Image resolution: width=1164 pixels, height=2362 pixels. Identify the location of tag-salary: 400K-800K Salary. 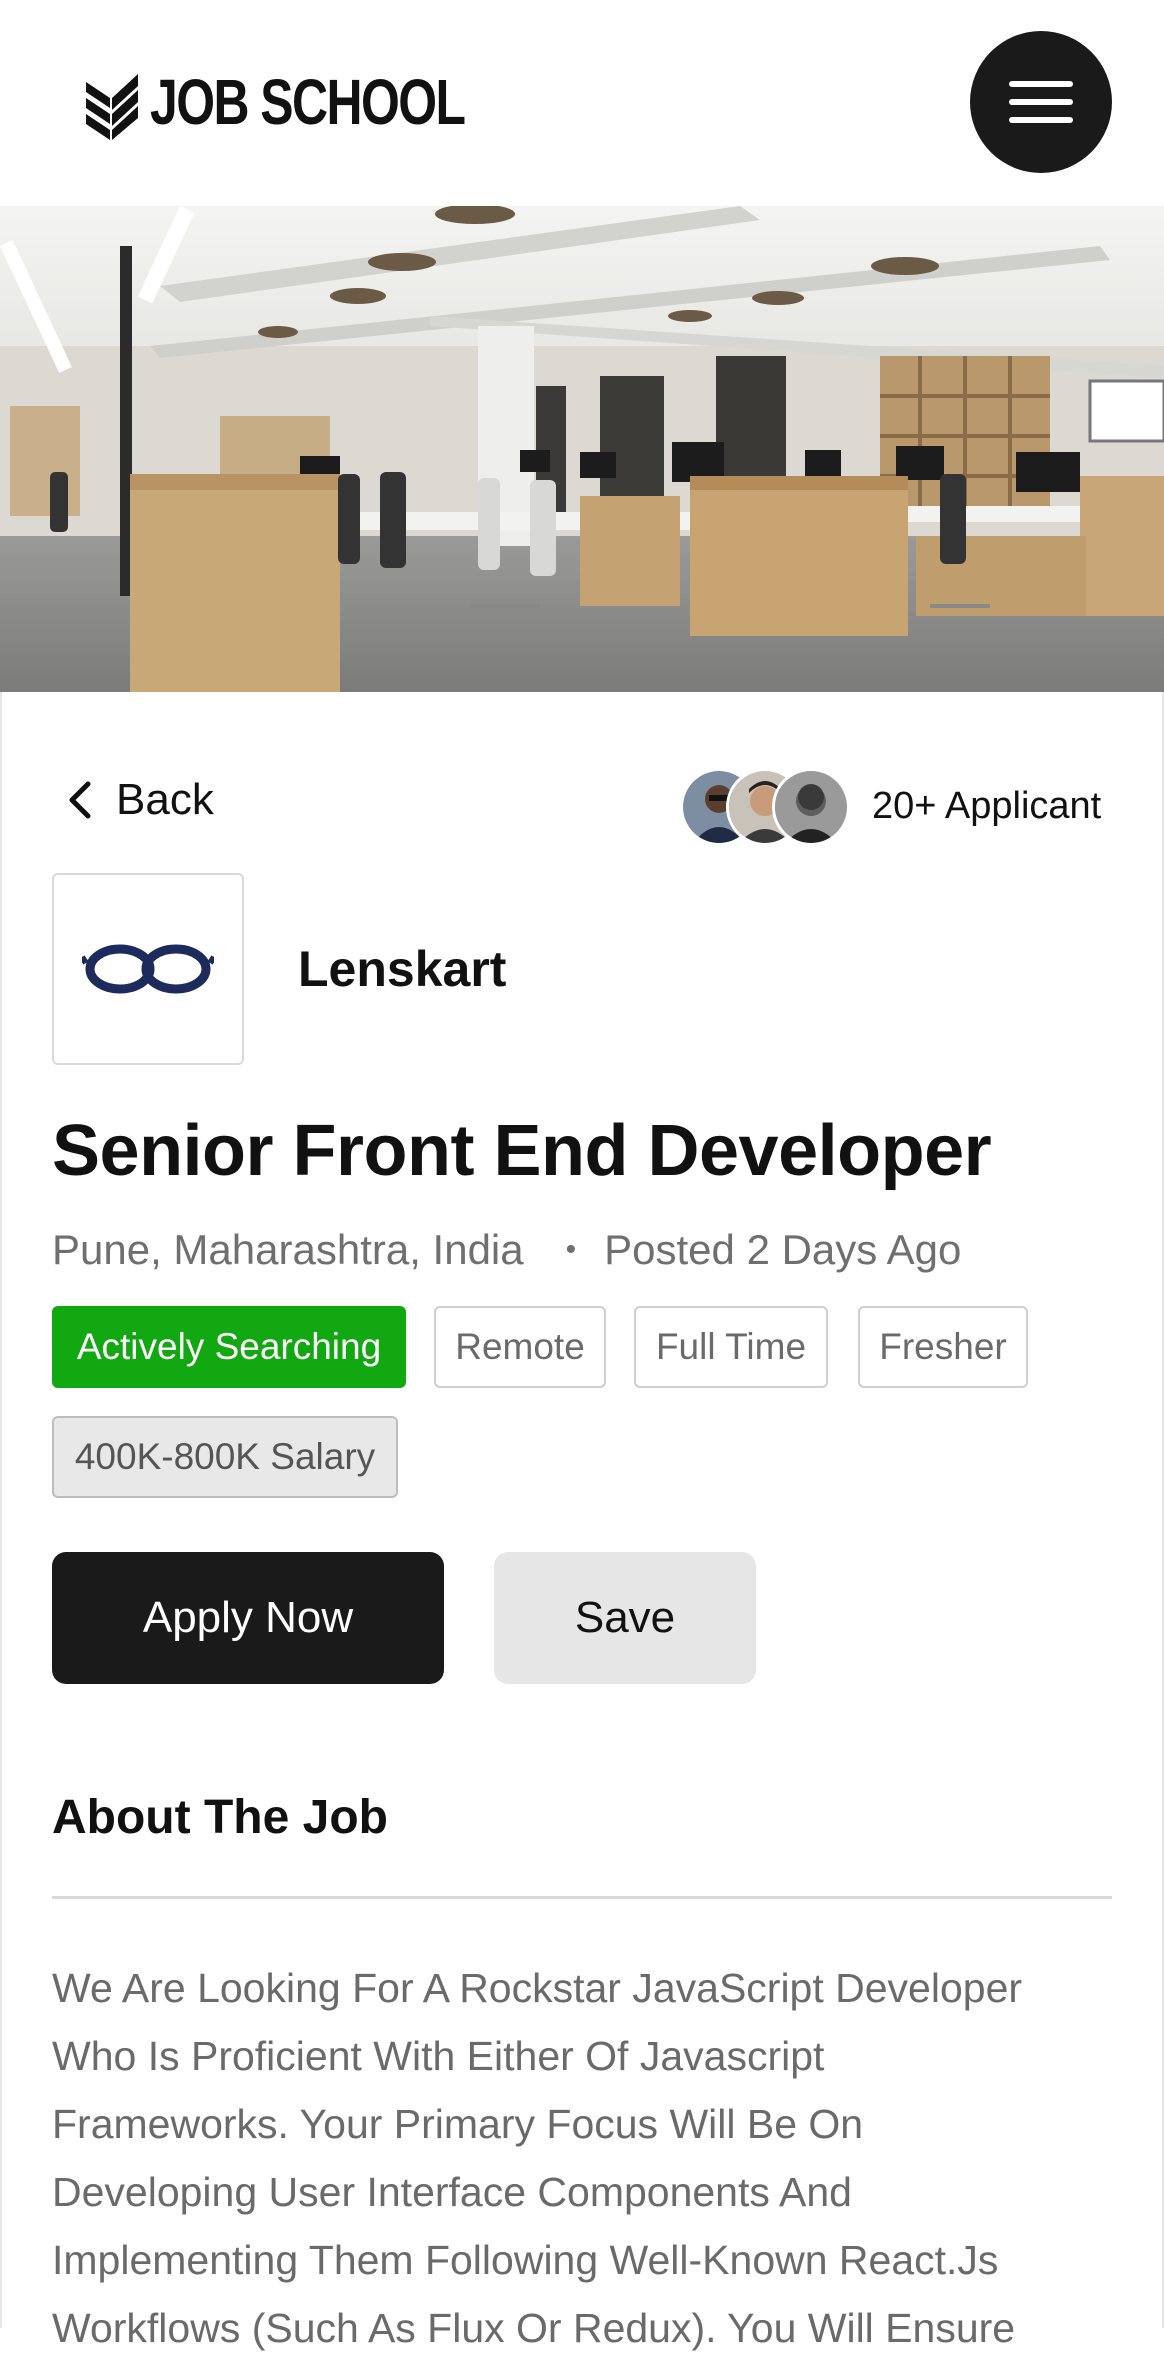
(225, 1457).